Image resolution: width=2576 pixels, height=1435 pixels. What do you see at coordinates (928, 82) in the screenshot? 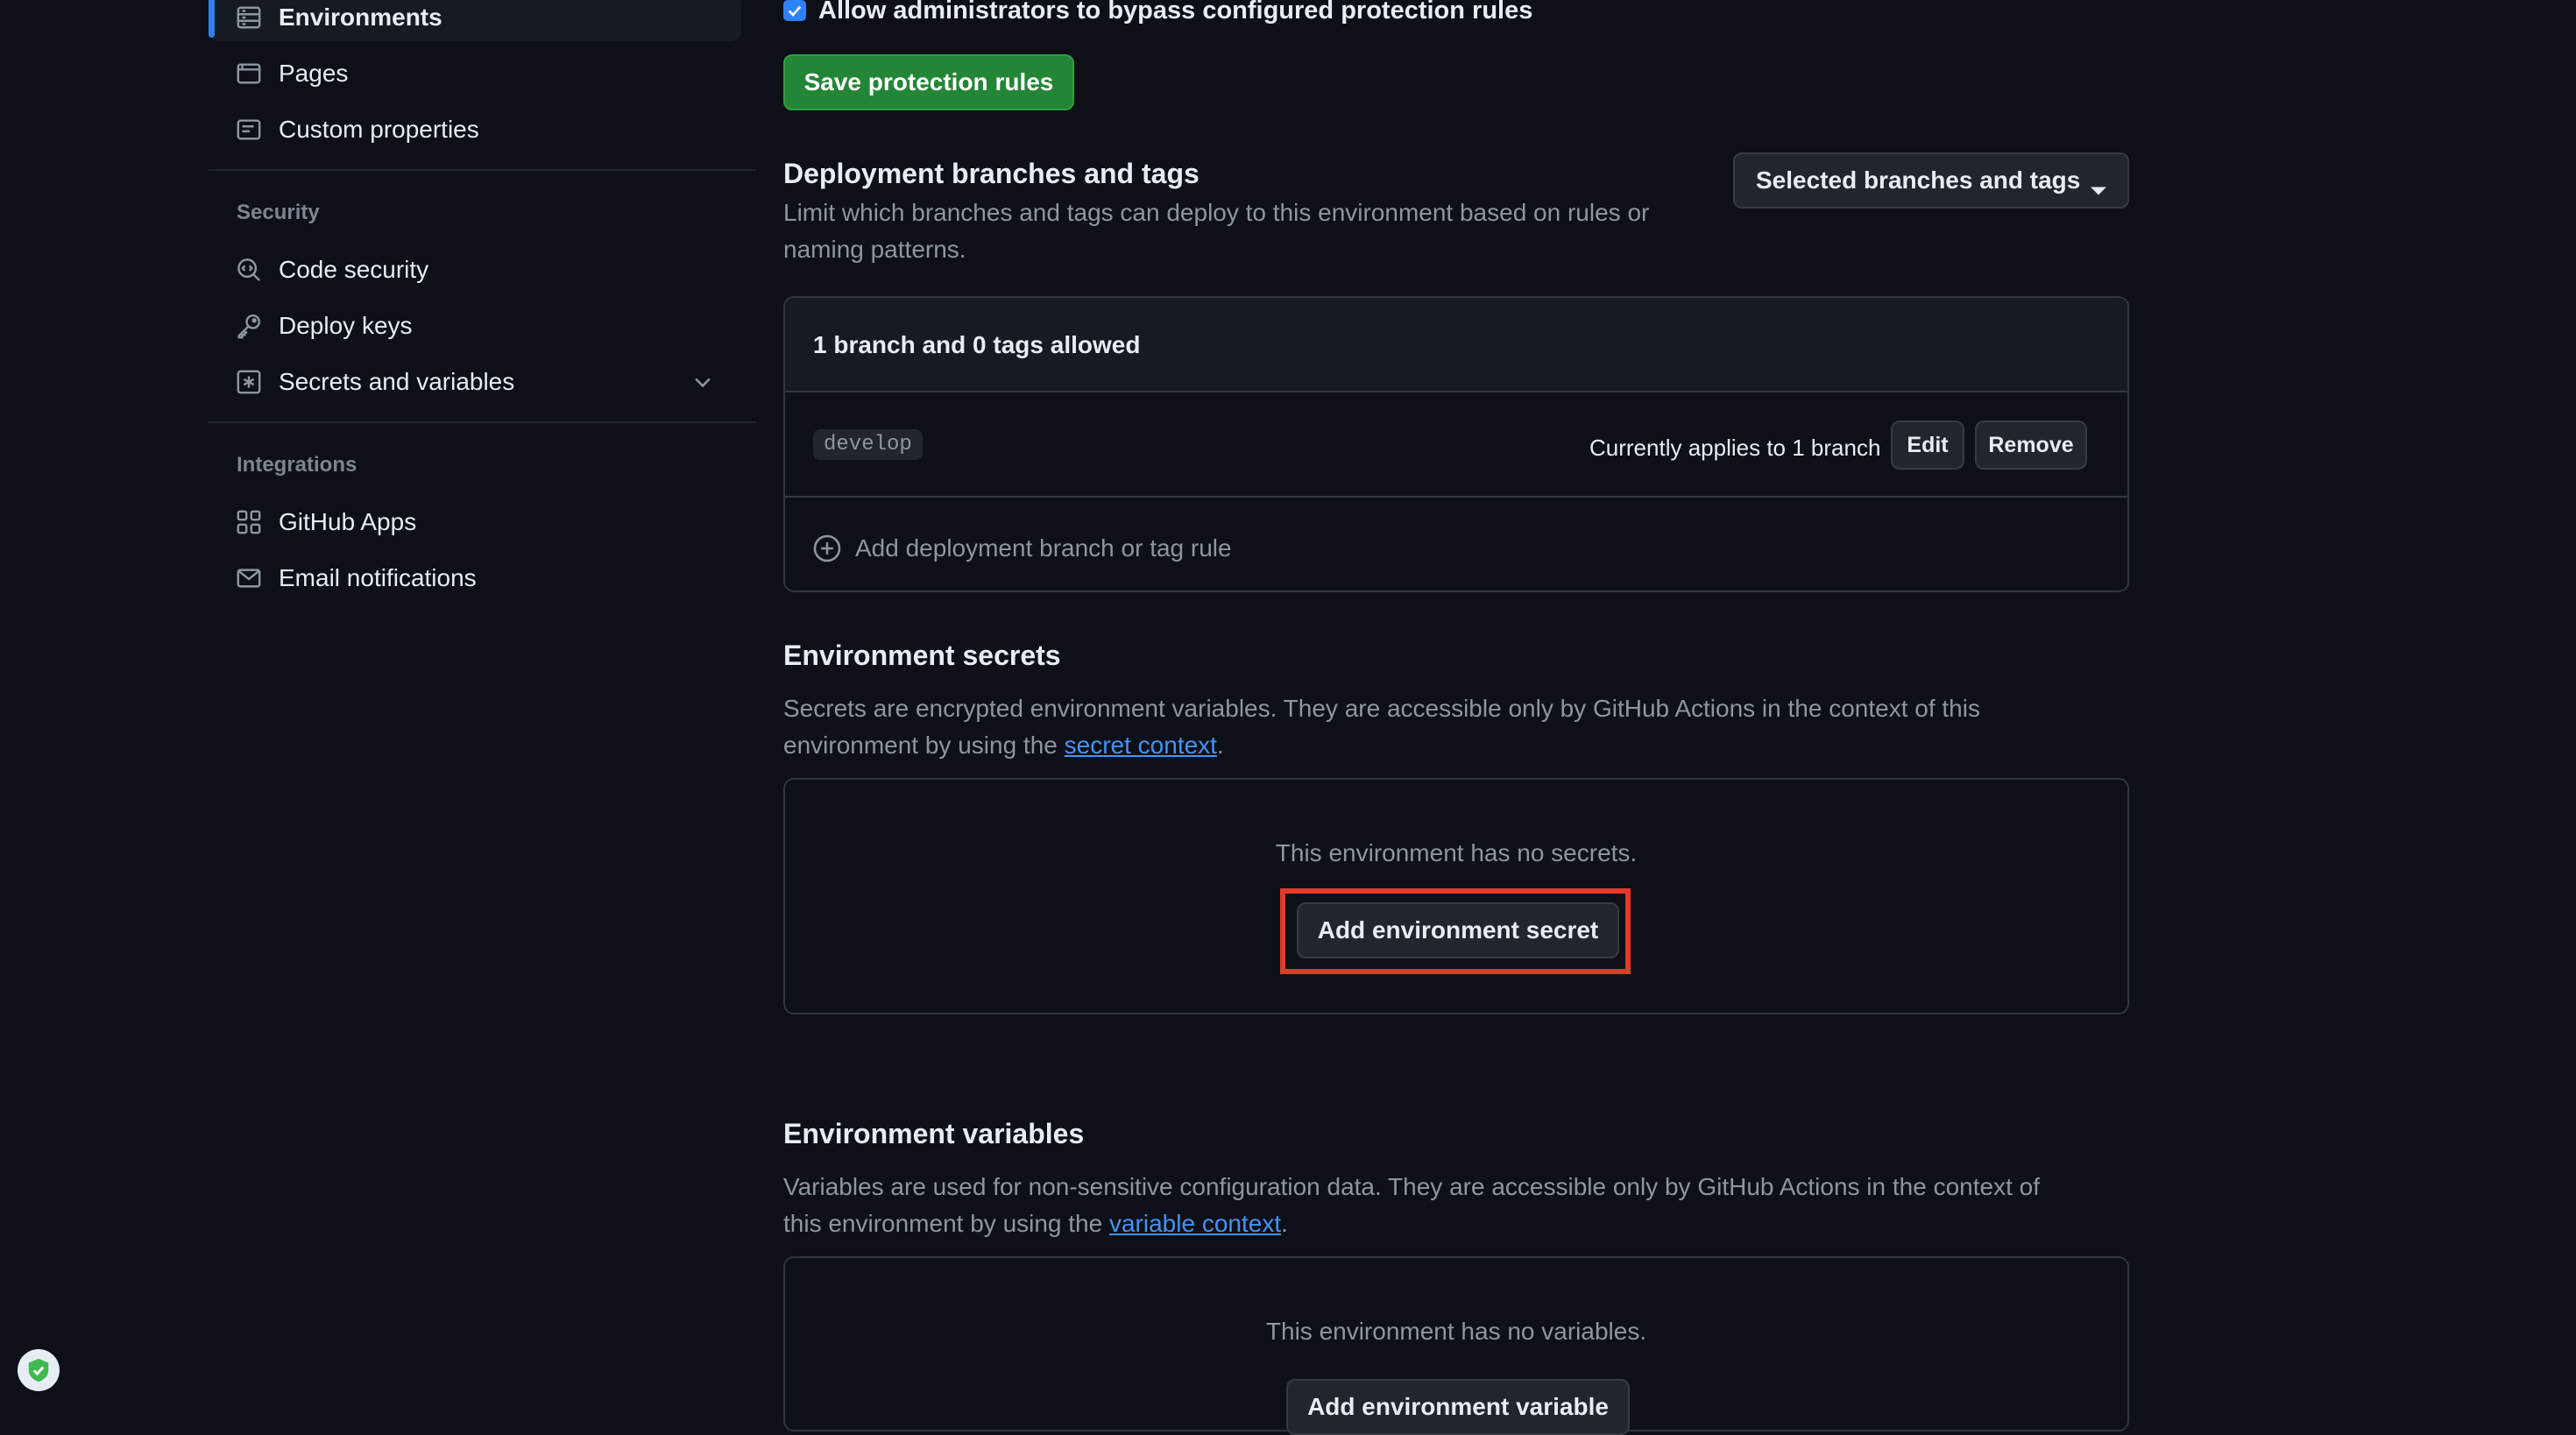
I see `save-protection-rules-button: Save protection rules` at bounding box center [928, 82].